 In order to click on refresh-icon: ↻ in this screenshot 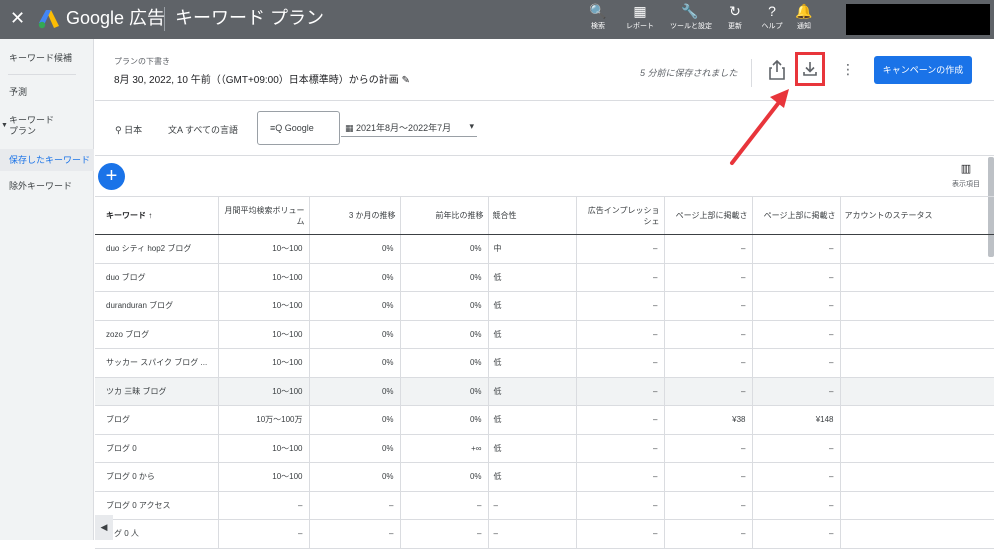, I will do `click(735, 11)`.